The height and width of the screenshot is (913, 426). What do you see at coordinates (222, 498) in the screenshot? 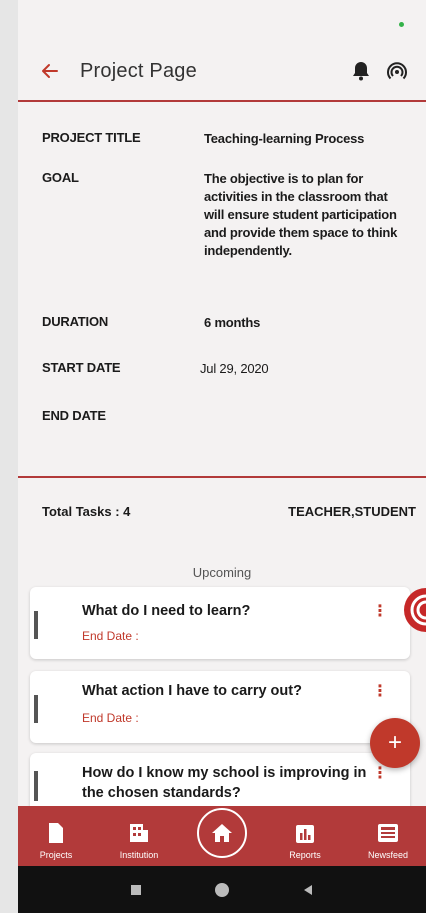
I see `tasks-header: Total Tasks : 4 TEACHER,STUDENT` at bounding box center [222, 498].